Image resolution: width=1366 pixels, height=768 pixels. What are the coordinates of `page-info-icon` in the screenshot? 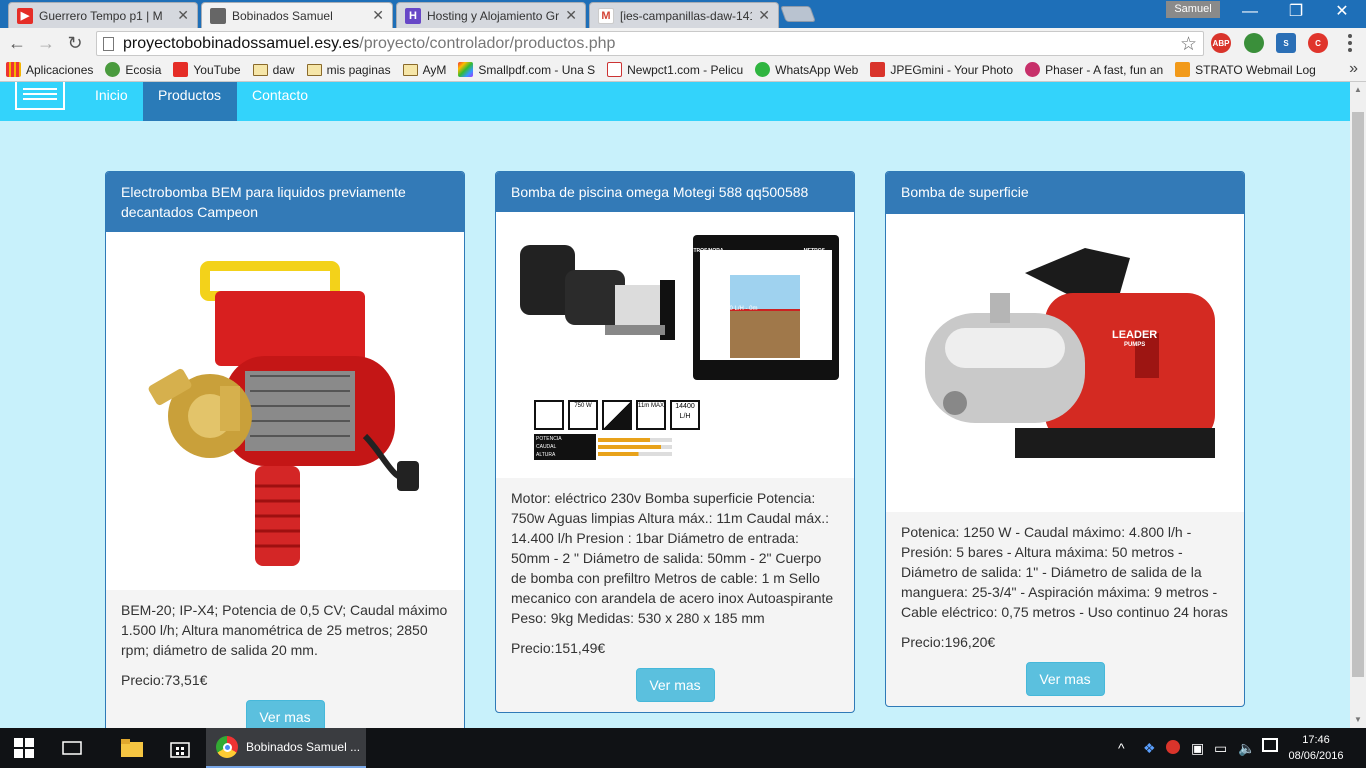 It's located at (108, 44).